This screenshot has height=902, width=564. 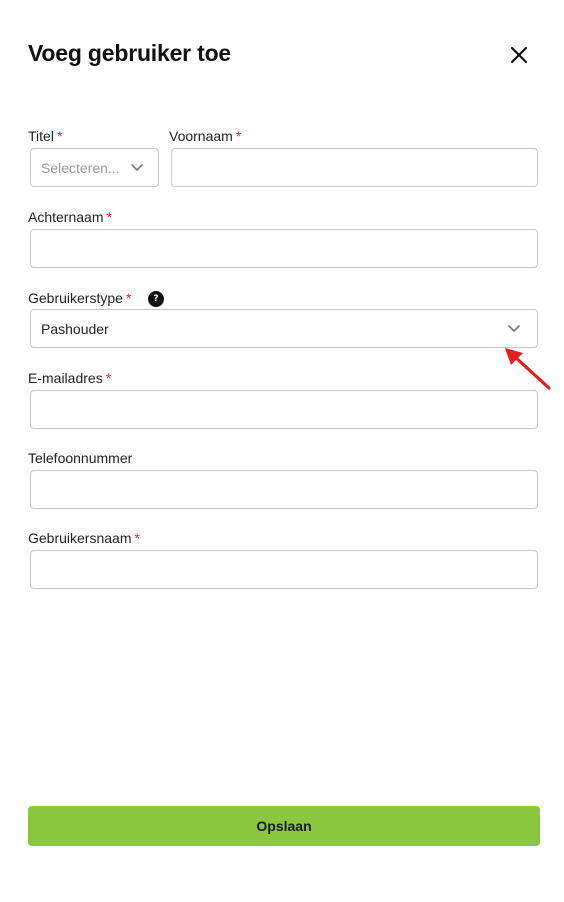 I want to click on telefoonnummer-label-text: Telefoonnummer, so click(x=80, y=458).